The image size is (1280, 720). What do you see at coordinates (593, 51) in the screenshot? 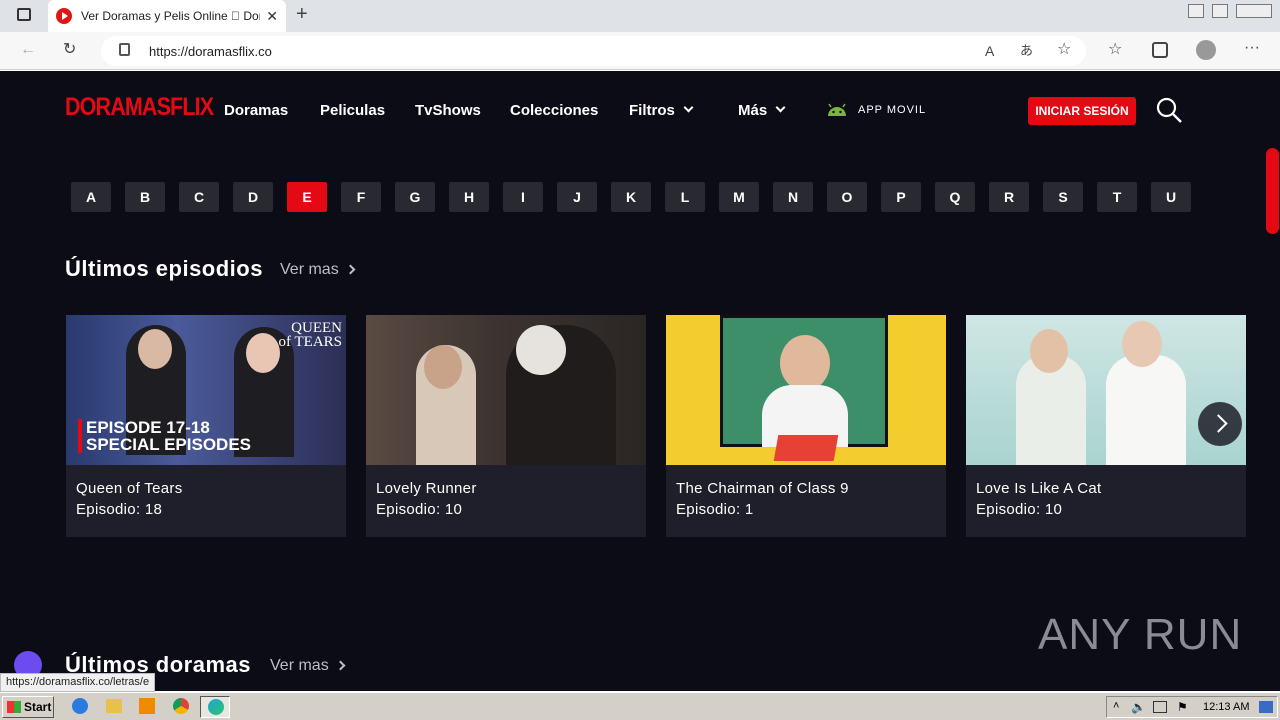
I see `url-field: https://doramasflix.co` at bounding box center [593, 51].